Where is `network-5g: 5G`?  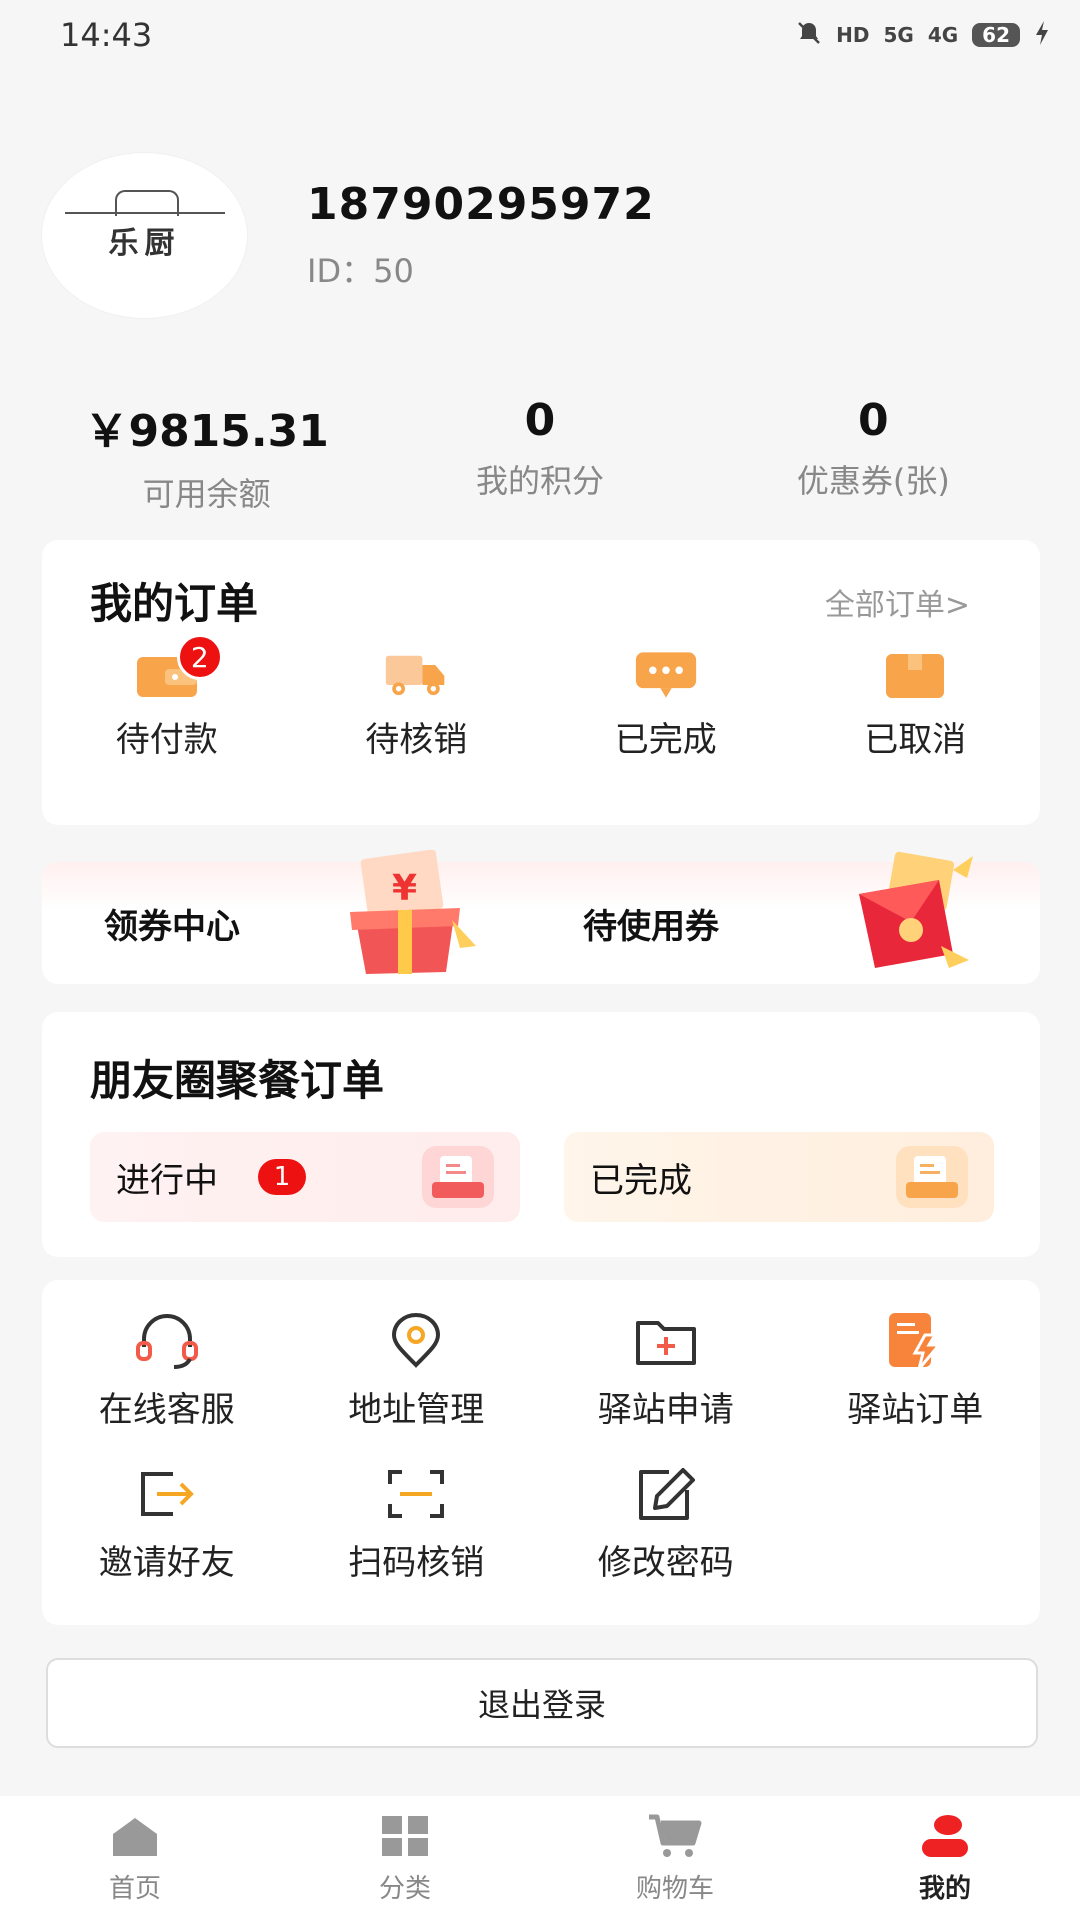
network-5g: 5G is located at coordinates (898, 35).